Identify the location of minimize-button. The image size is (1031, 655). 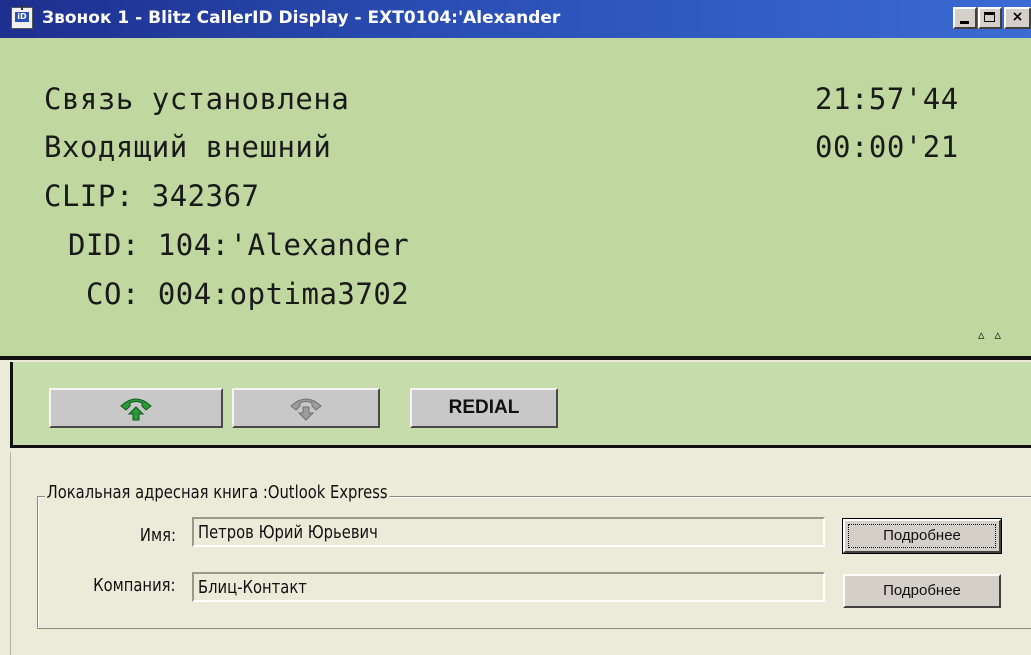
(965, 18).